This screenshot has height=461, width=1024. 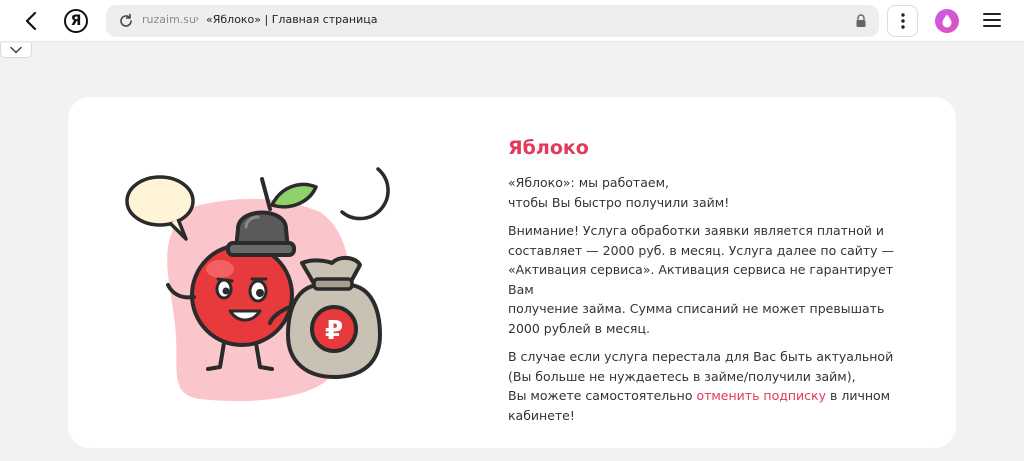 I want to click on yandex-logo-letter: Я, so click(x=76, y=21).